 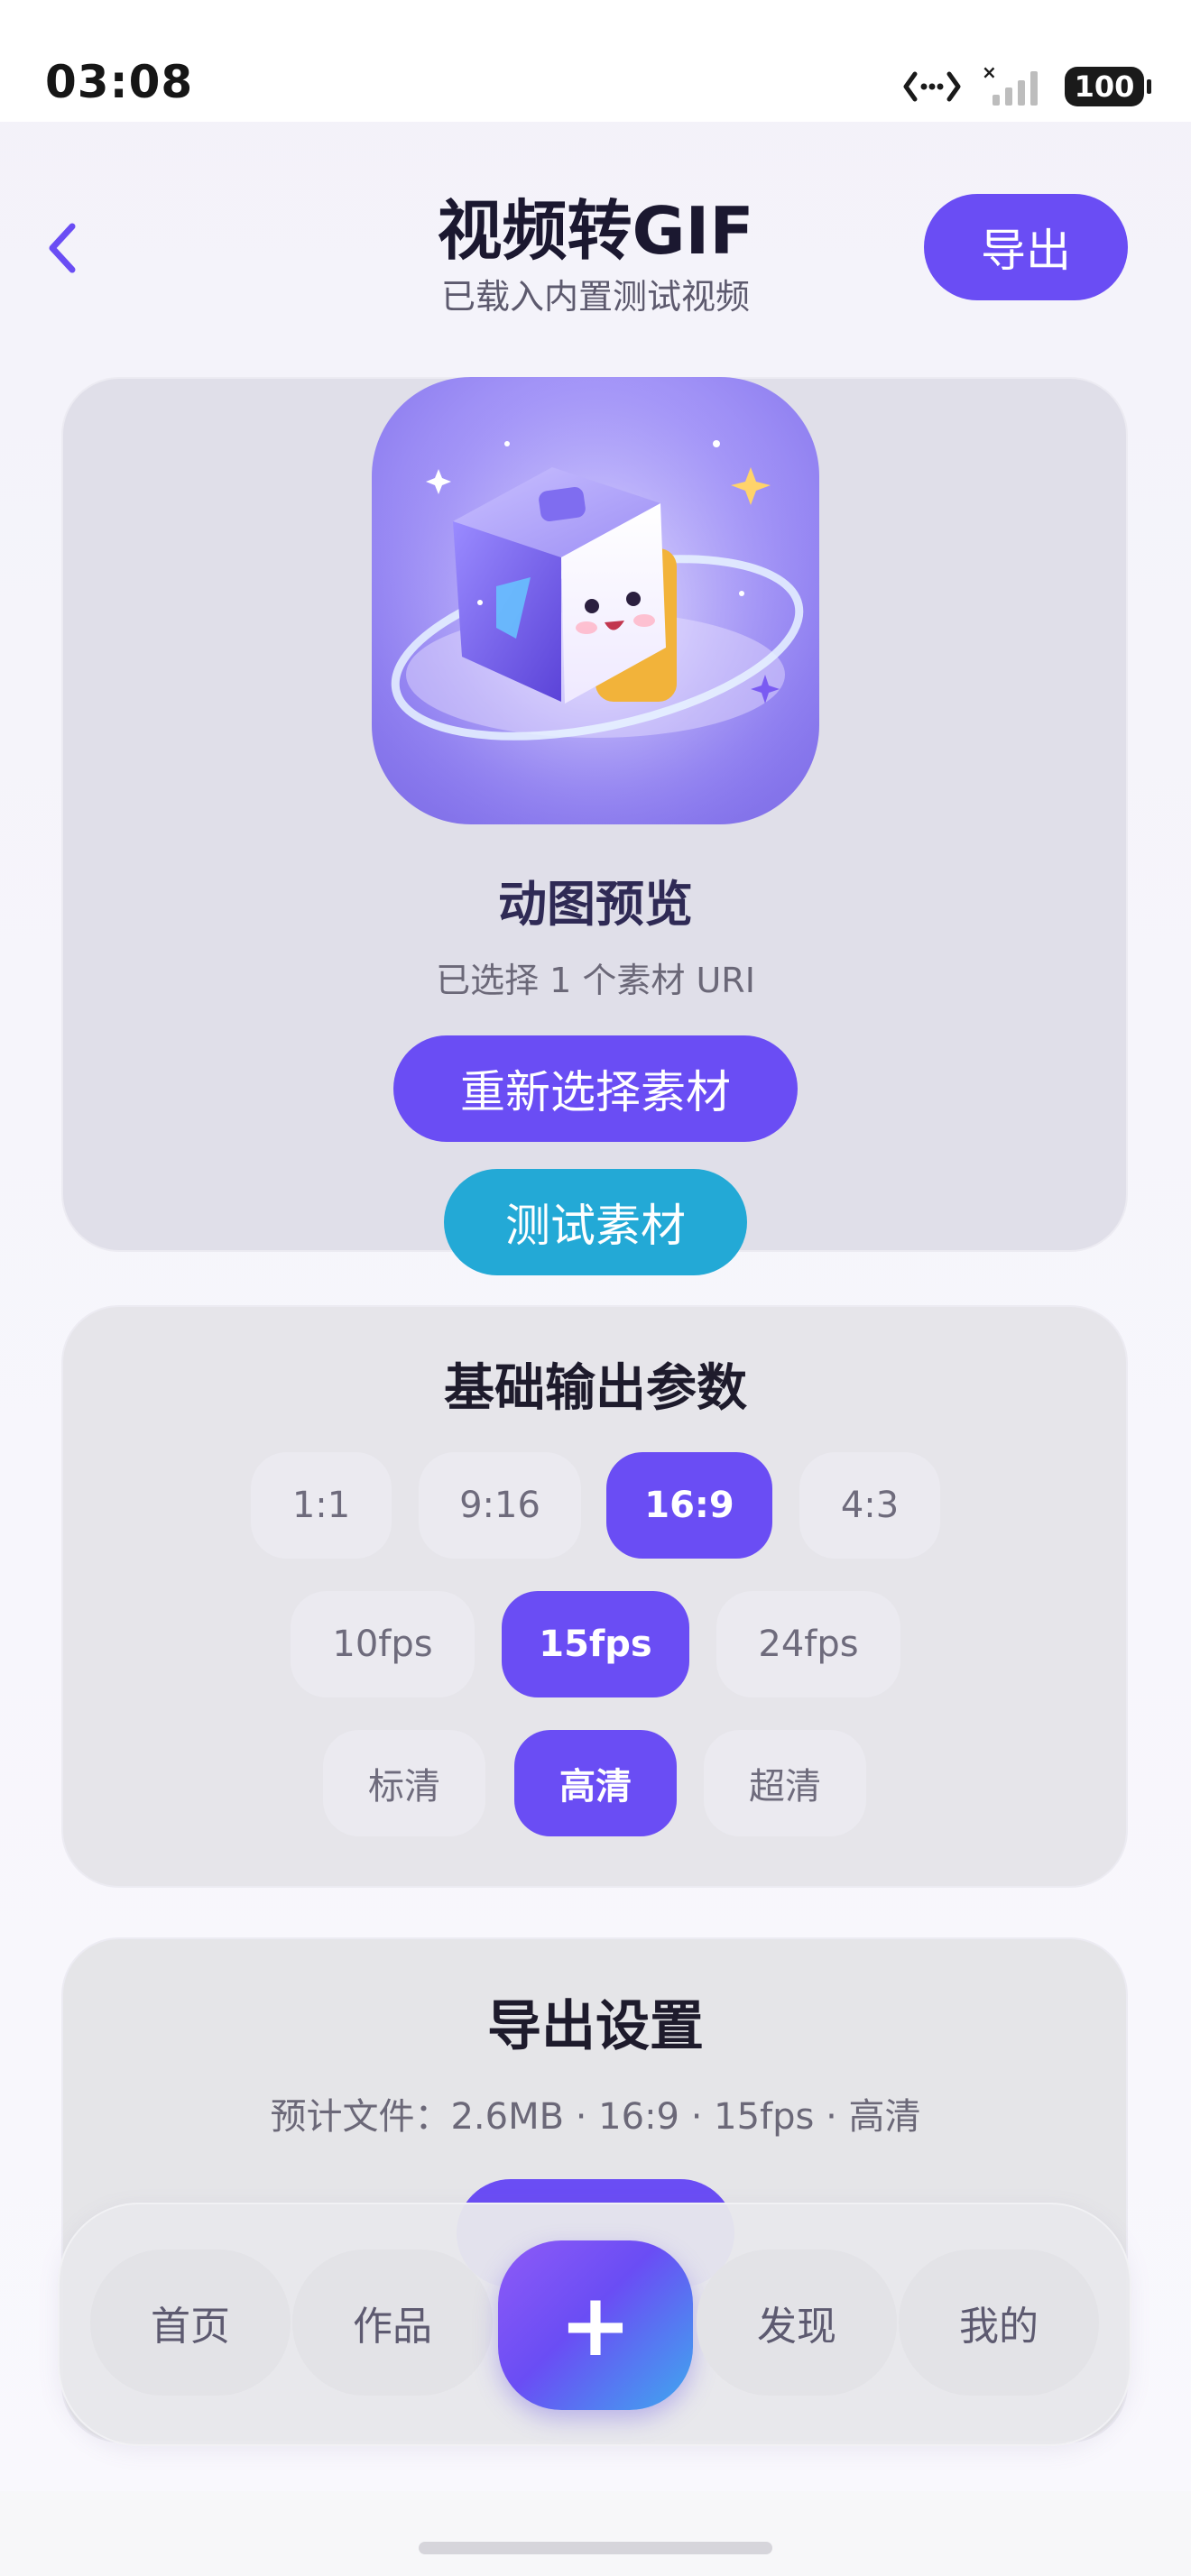 What do you see at coordinates (869, 1506) in the screenshot?
I see `ratio-chip-4-3: 4:3` at bounding box center [869, 1506].